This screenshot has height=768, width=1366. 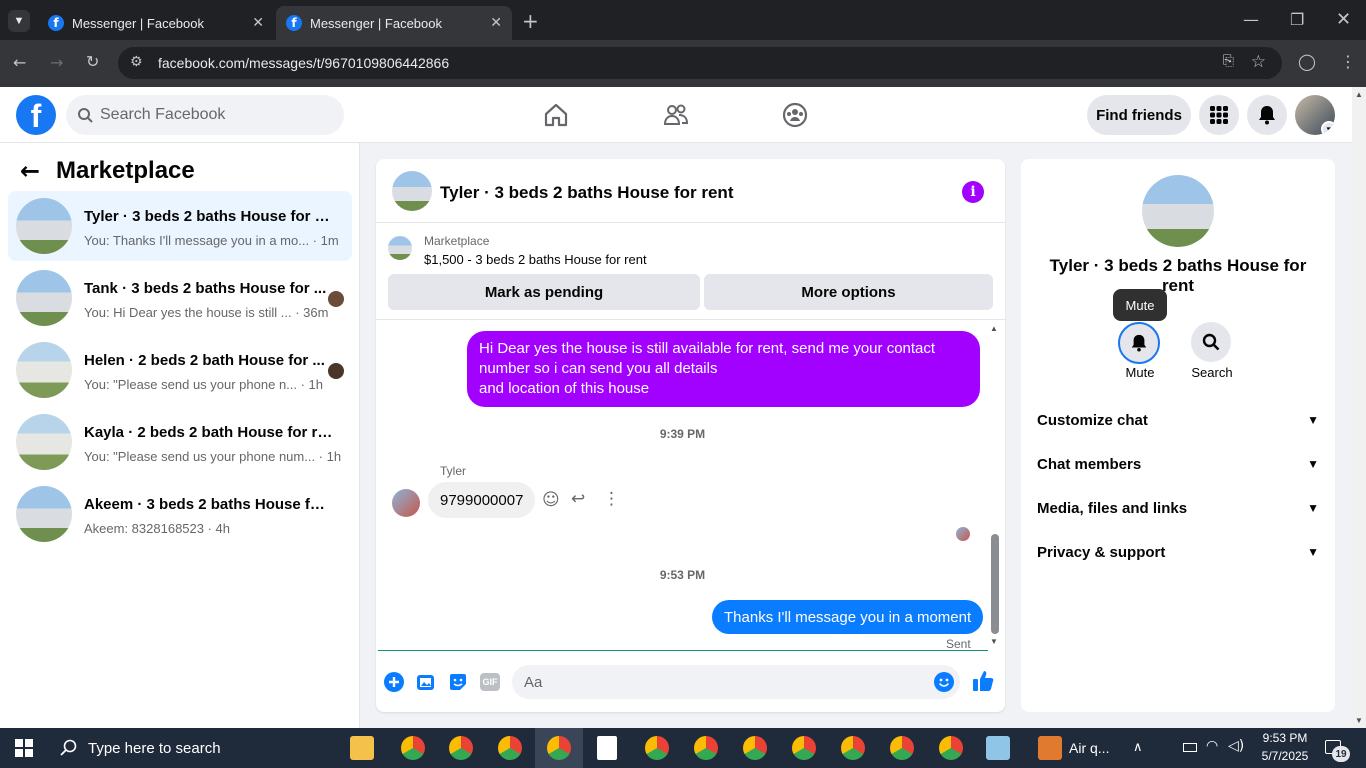 I want to click on volume-icon: ◁), so click(x=1236, y=746).